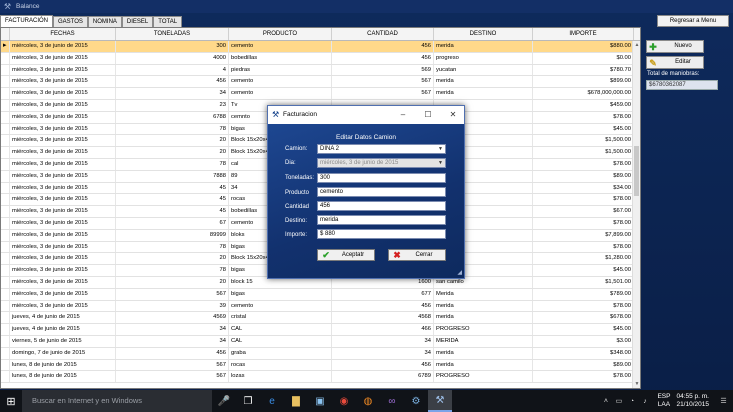 Image resolution: width=733 pixels, height=412 pixels. Describe the element at coordinates (346, 255) in the screenshot. I see `aceptar-button: ✔ Aceptatr` at that location.